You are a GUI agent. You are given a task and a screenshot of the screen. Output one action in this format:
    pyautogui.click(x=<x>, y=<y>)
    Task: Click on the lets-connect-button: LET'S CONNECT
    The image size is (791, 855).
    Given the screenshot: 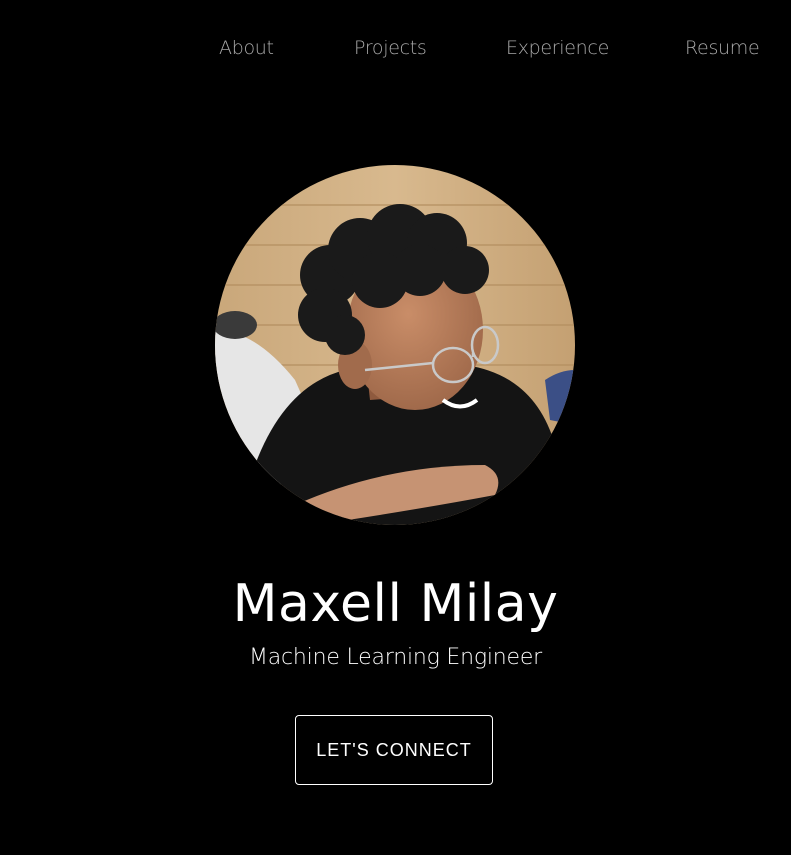 What is the action you would take?
    pyautogui.click(x=394, y=750)
    